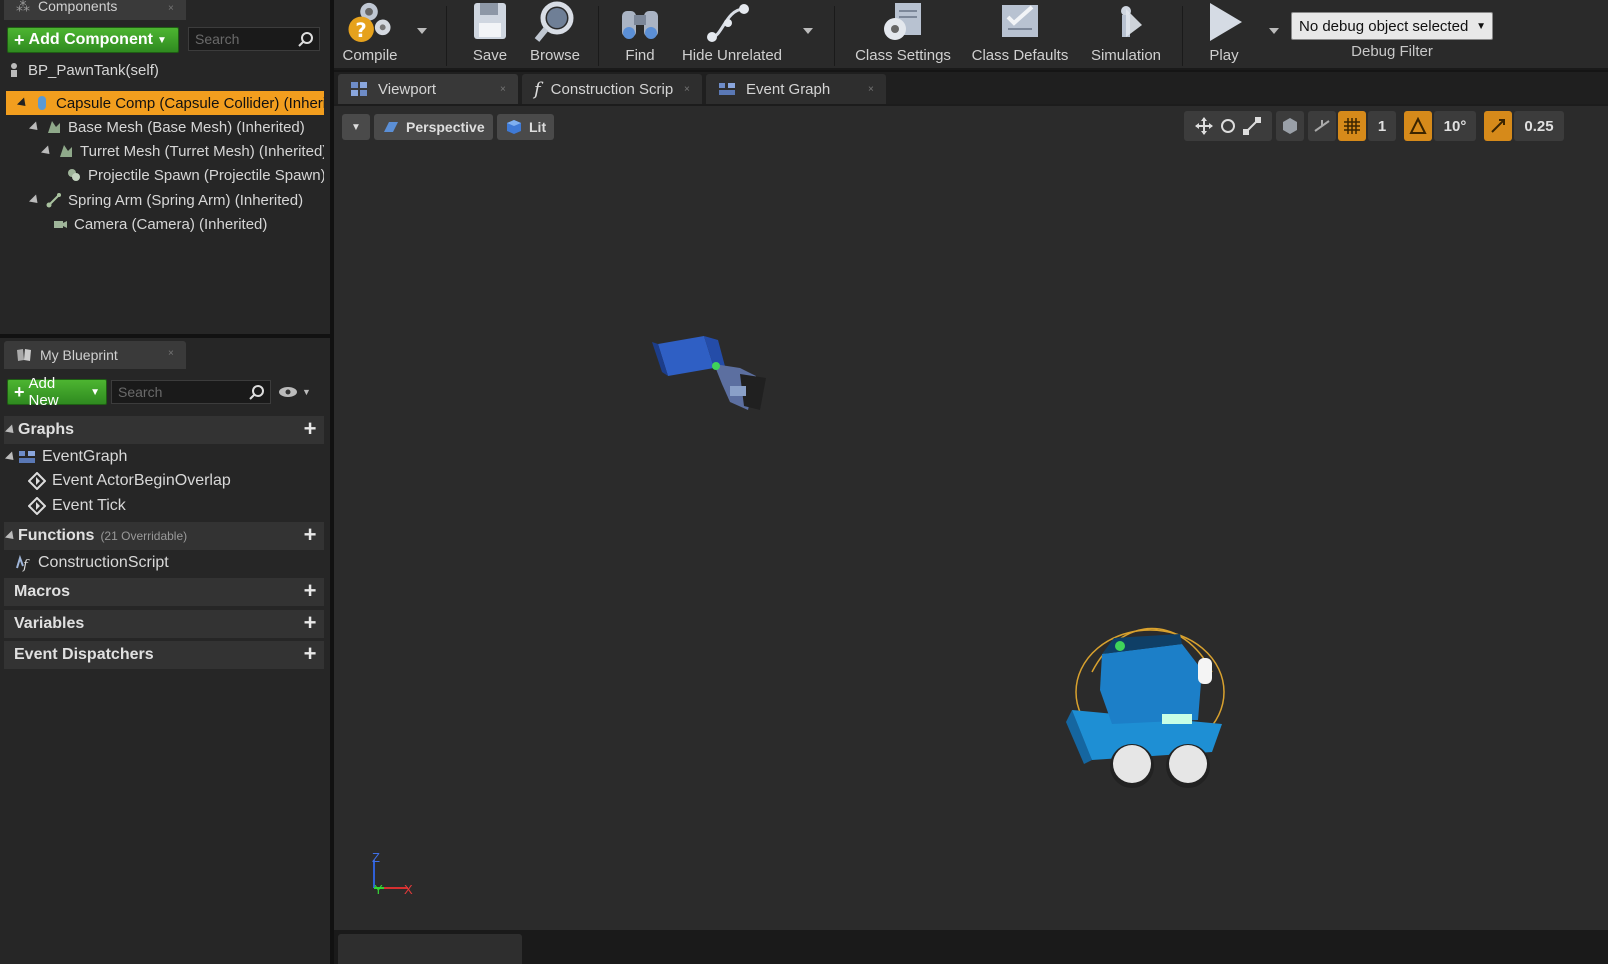  I want to click on tab-viewport-label: Viewport, so click(407, 89).